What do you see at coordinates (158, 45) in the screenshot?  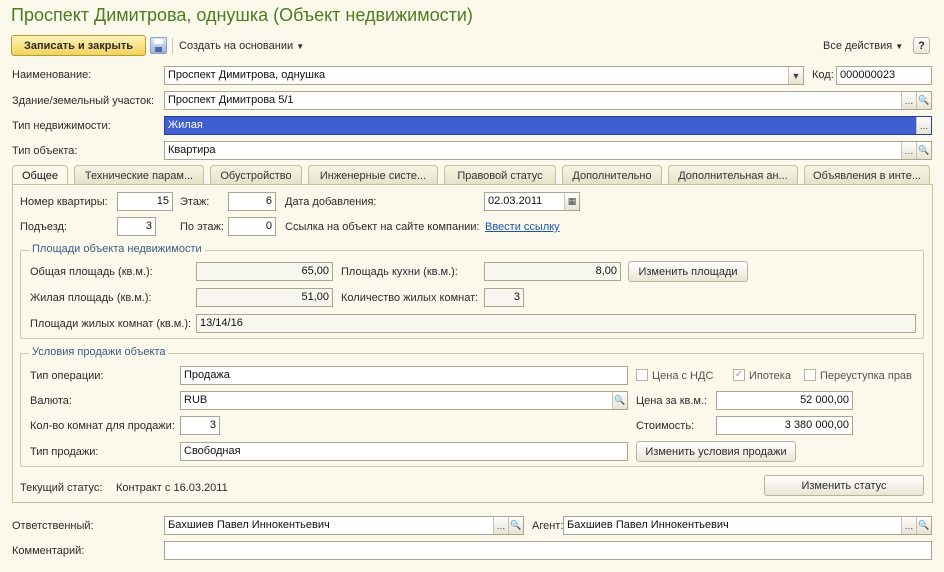 I see `save-icon` at bounding box center [158, 45].